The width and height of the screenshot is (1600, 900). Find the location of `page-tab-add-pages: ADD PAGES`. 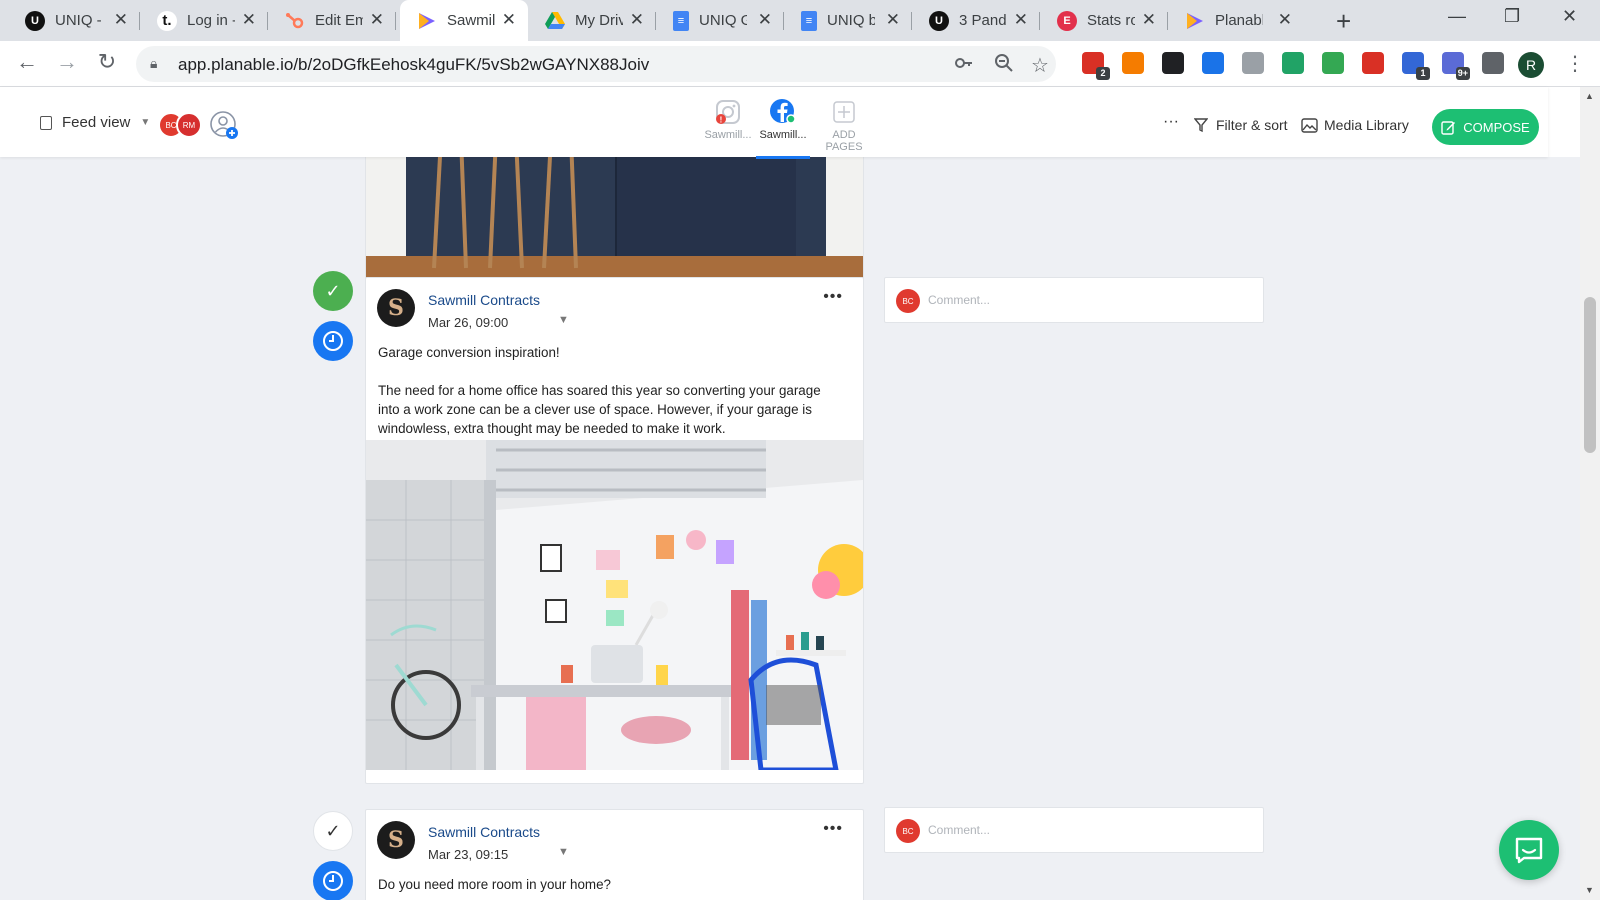

page-tab-add-pages: ADD PAGES is located at coordinates (844, 124).